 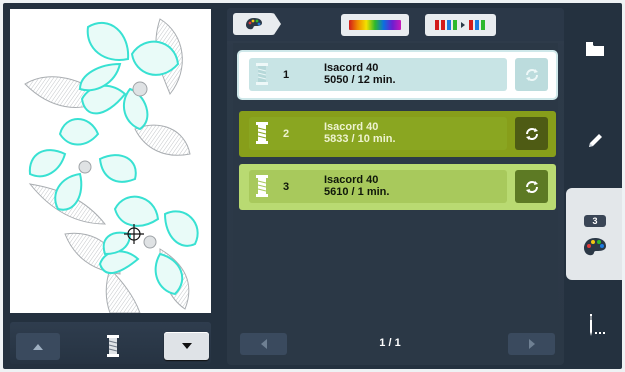 I want to click on palette-tab, so click(x=257, y=24).